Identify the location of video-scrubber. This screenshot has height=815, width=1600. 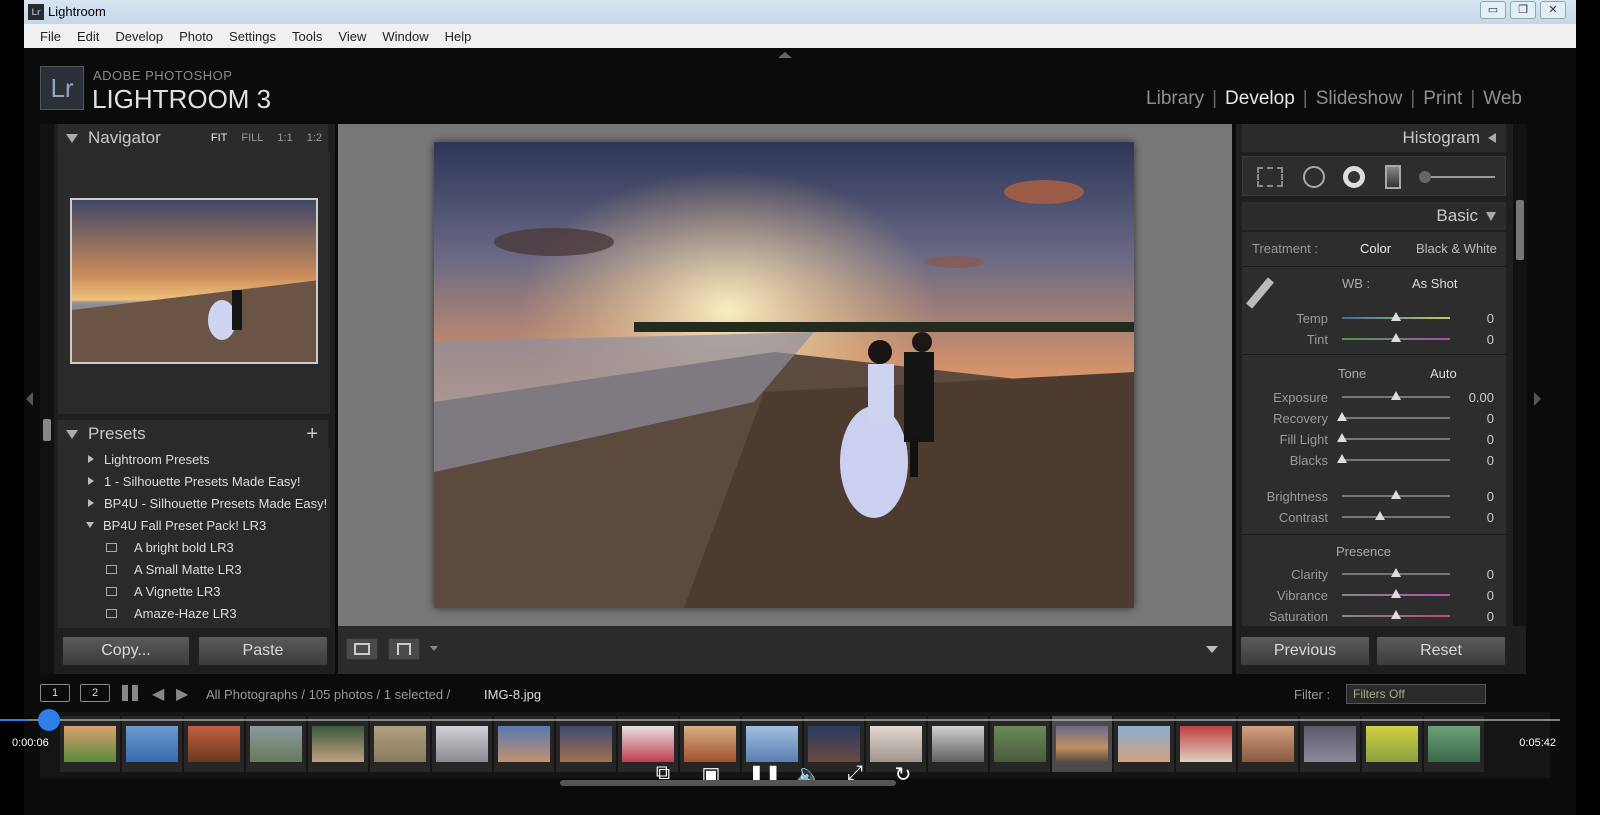
(49, 720).